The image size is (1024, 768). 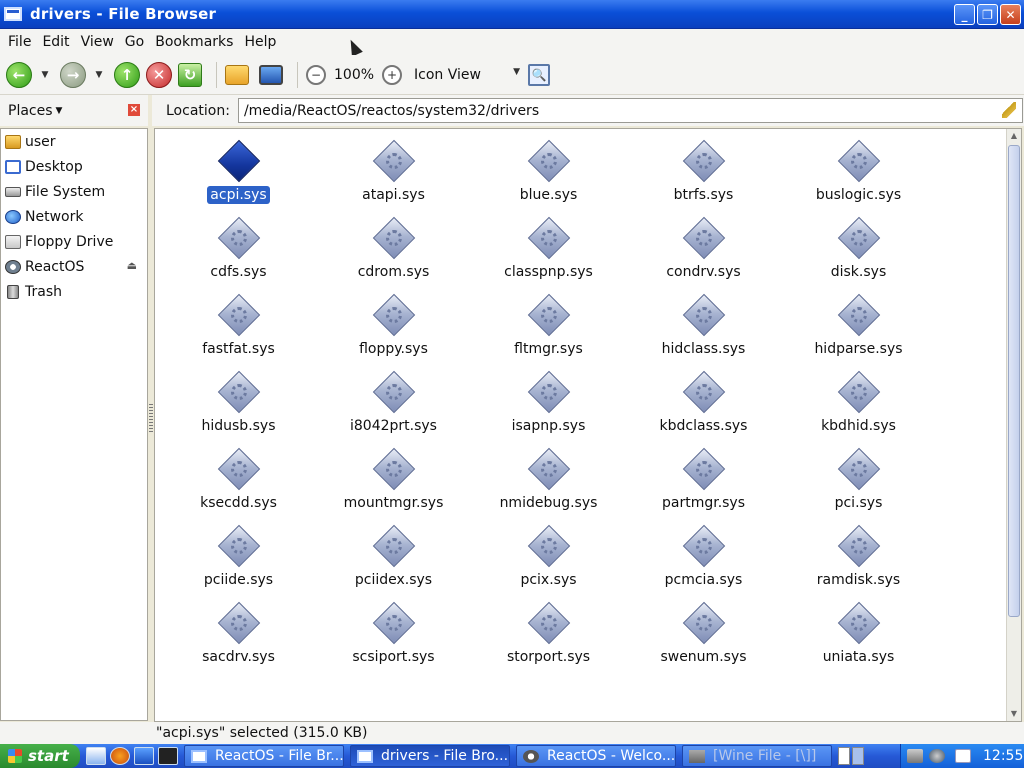 I want to click on menu-edit: Edit, so click(x=55, y=42).